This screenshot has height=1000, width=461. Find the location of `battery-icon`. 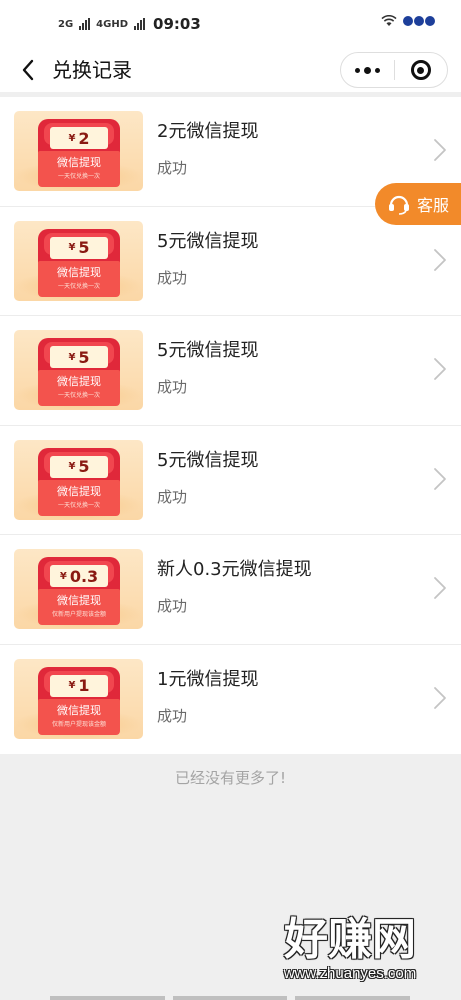

battery-icon is located at coordinates (419, 21).